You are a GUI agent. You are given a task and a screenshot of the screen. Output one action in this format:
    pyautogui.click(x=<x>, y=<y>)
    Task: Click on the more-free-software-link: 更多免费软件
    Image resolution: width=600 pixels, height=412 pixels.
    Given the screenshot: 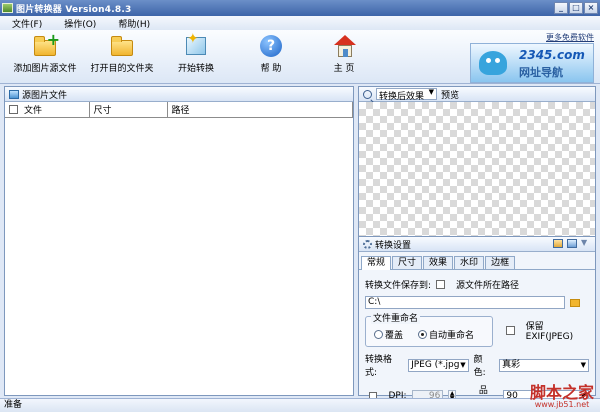 What is the action you would take?
    pyautogui.click(x=570, y=37)
    